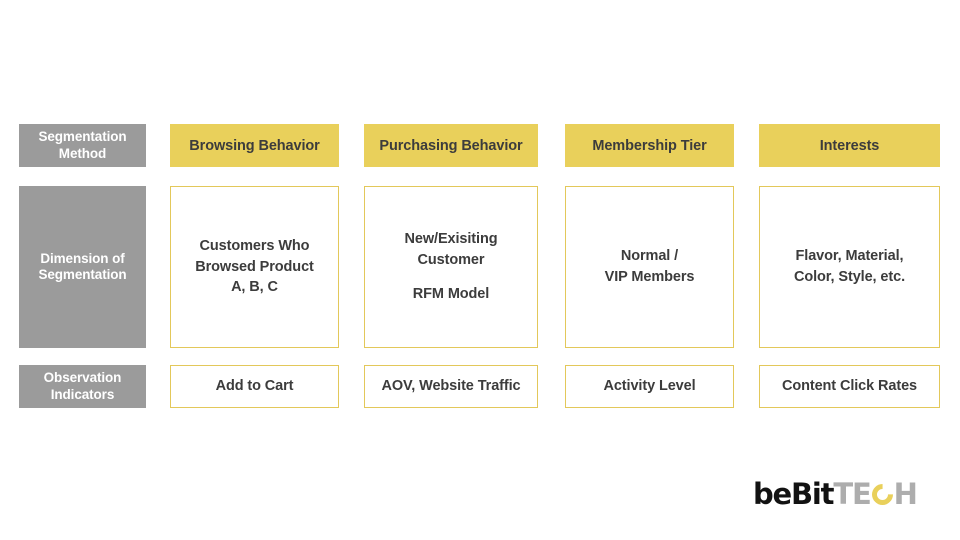 This screenshot has width=960, height=540. What do you see at coordinates (451, 259) in the screenshot?
I see `dimension-line: Customer` at bounding box center [451, 259].